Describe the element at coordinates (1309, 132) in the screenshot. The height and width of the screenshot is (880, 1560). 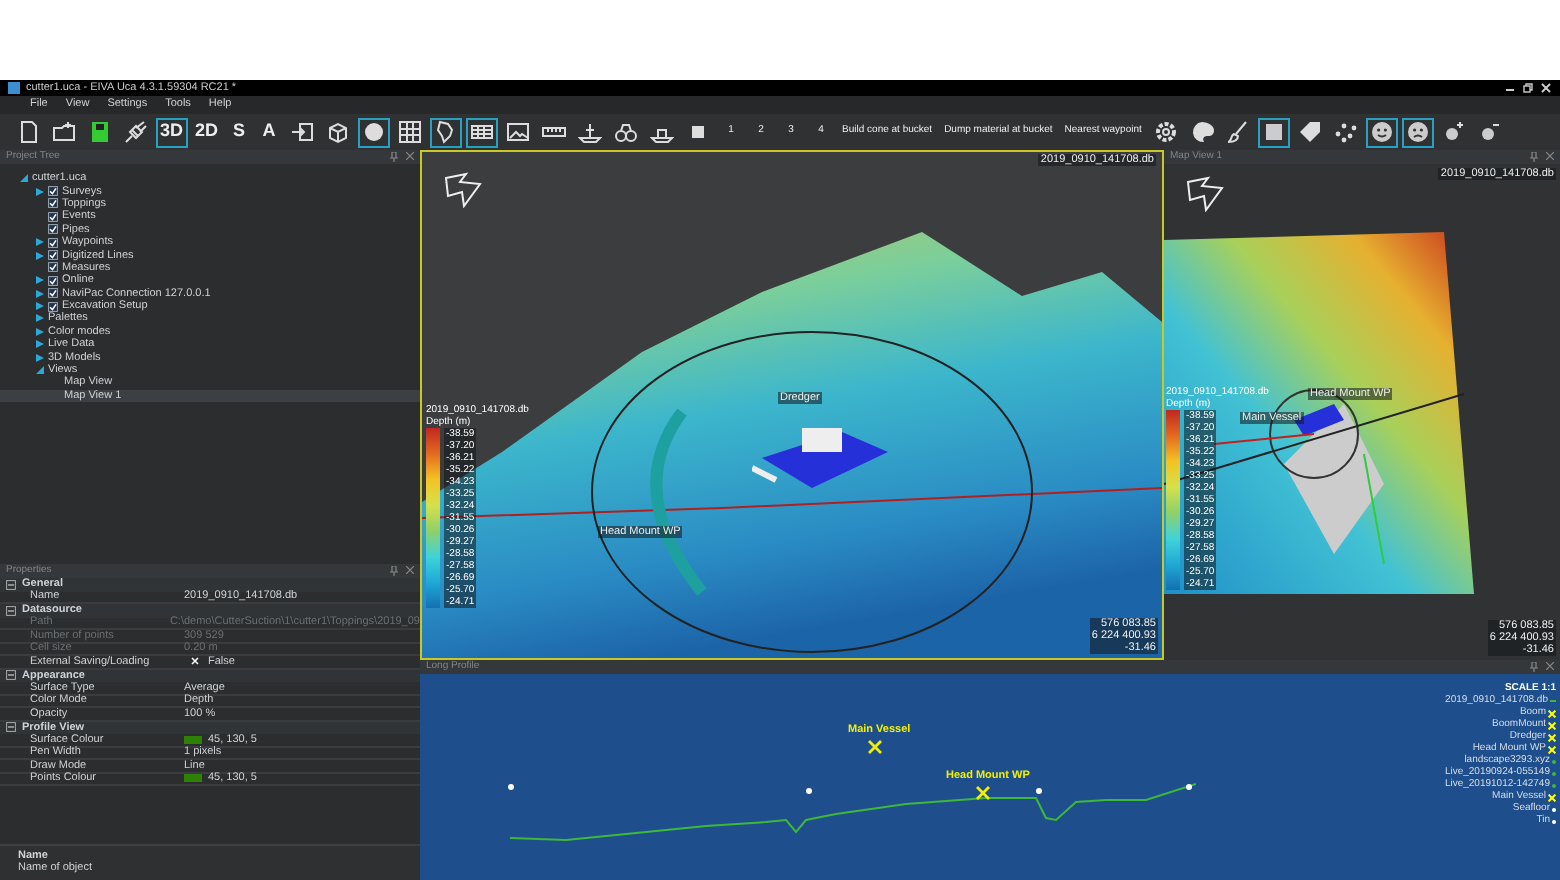
I see `tag-icon` at that location.